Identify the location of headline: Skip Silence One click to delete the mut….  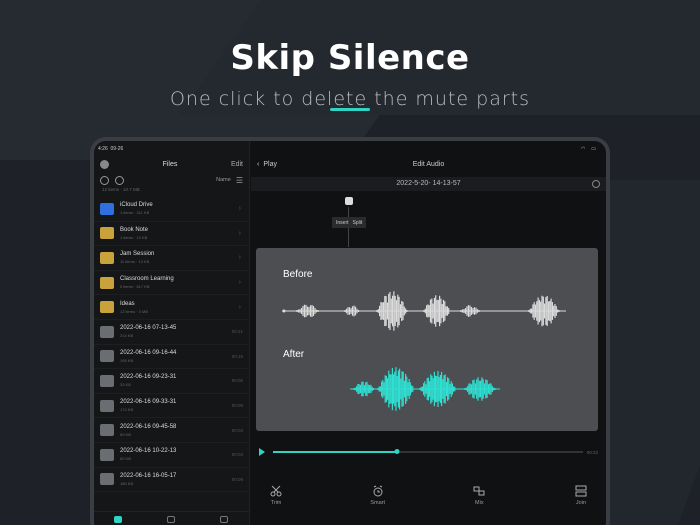
(350, 74).